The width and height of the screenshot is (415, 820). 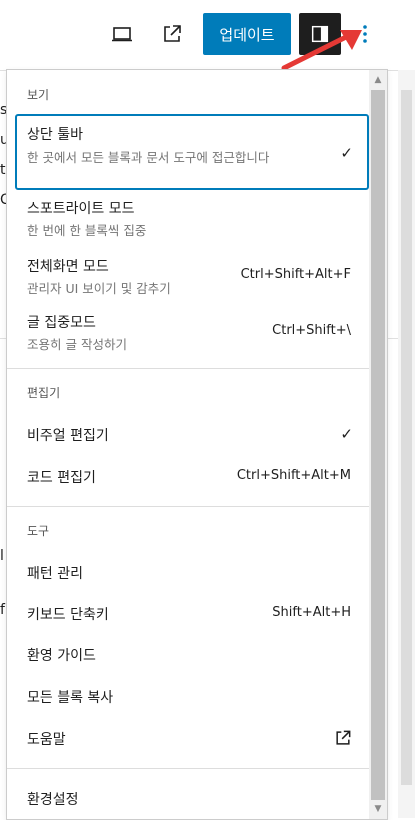 What do you see at coordinates (378, 809) in the screenshot?
I see `scroll-down-icon: ▼` at bounding box center [378, 809].